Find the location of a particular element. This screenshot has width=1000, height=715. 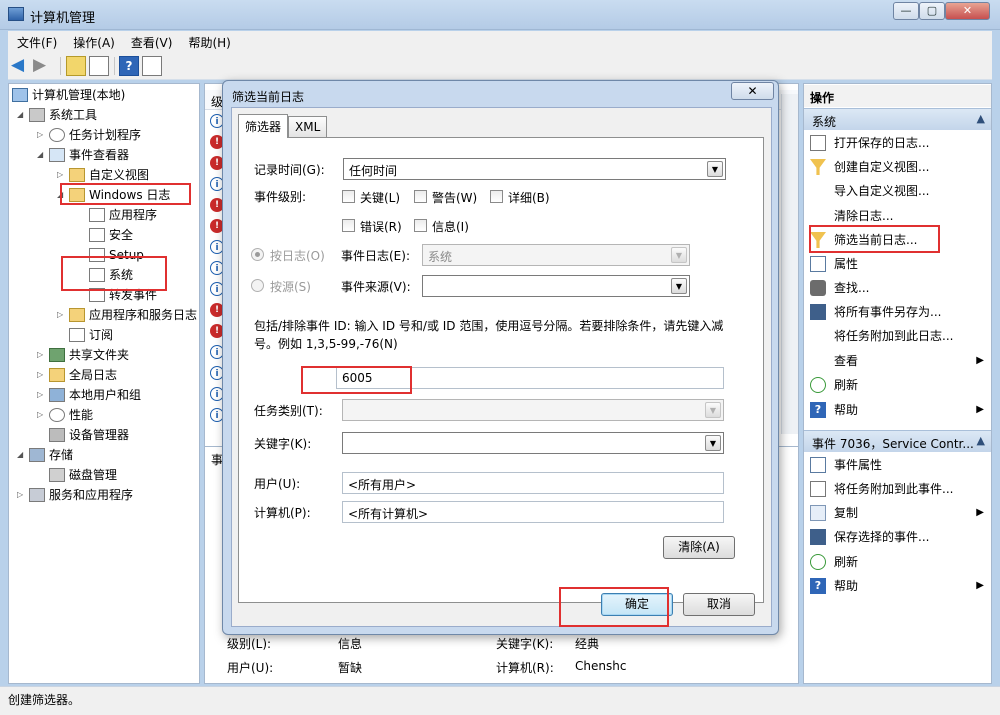

show-action-pane-icon is located at coordinates (152, 66).